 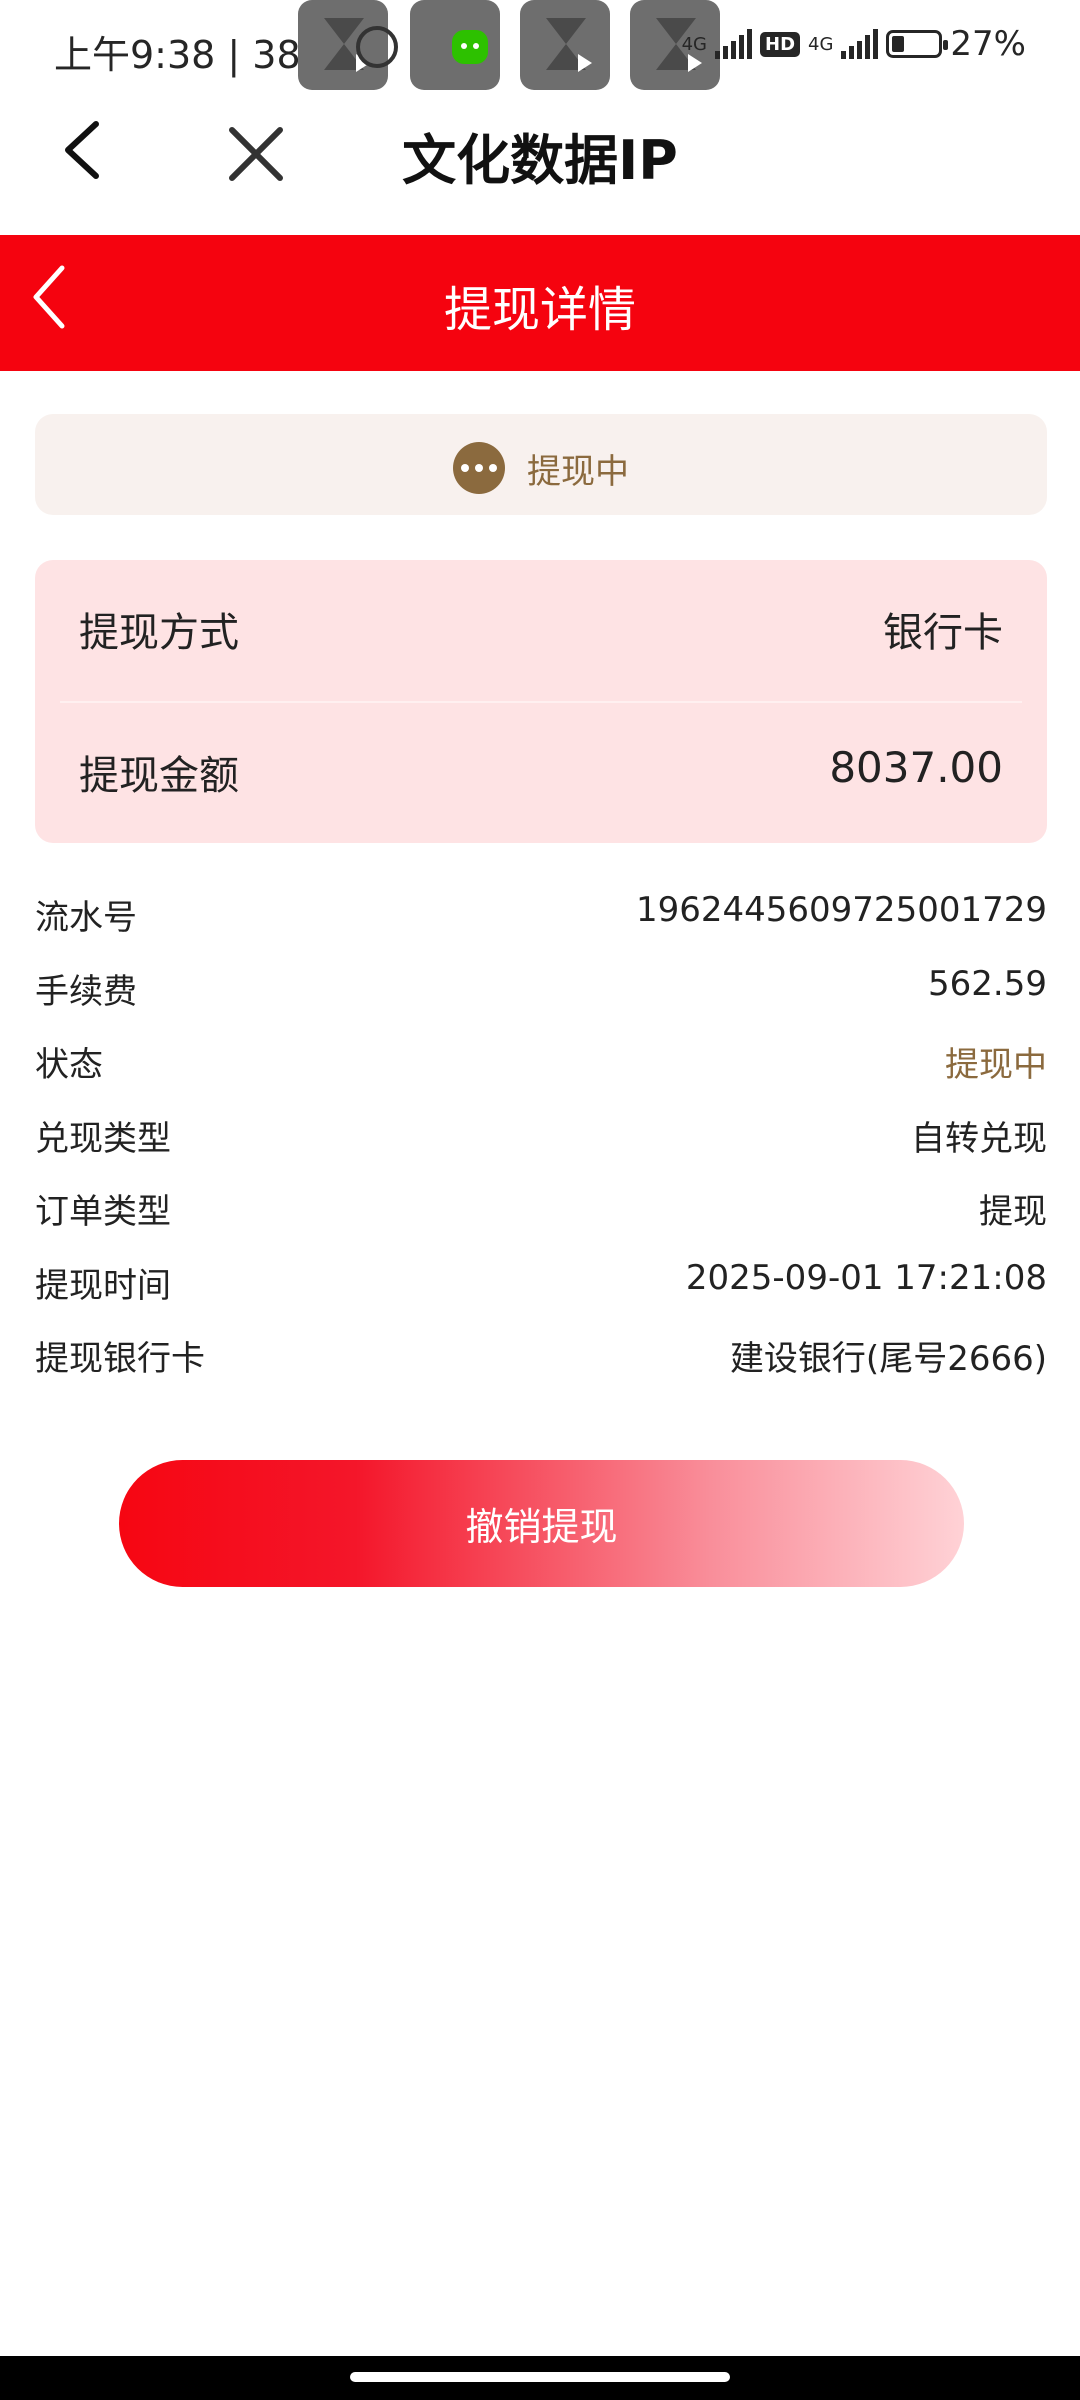 What do you see at coordinates (943, 633) in the screenshot?
I see `method-value: 银行卡` at bounding box center [943, 633].